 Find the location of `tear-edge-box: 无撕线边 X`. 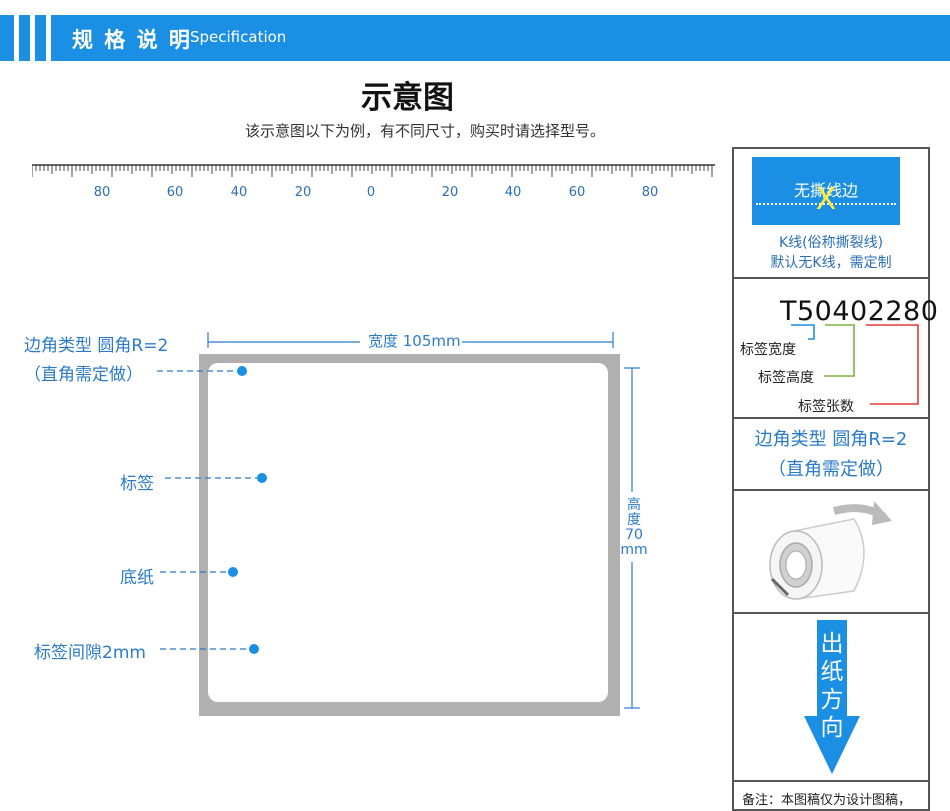

tear-edge-box: 无撕线边 X is located at coordinates (826, 191).